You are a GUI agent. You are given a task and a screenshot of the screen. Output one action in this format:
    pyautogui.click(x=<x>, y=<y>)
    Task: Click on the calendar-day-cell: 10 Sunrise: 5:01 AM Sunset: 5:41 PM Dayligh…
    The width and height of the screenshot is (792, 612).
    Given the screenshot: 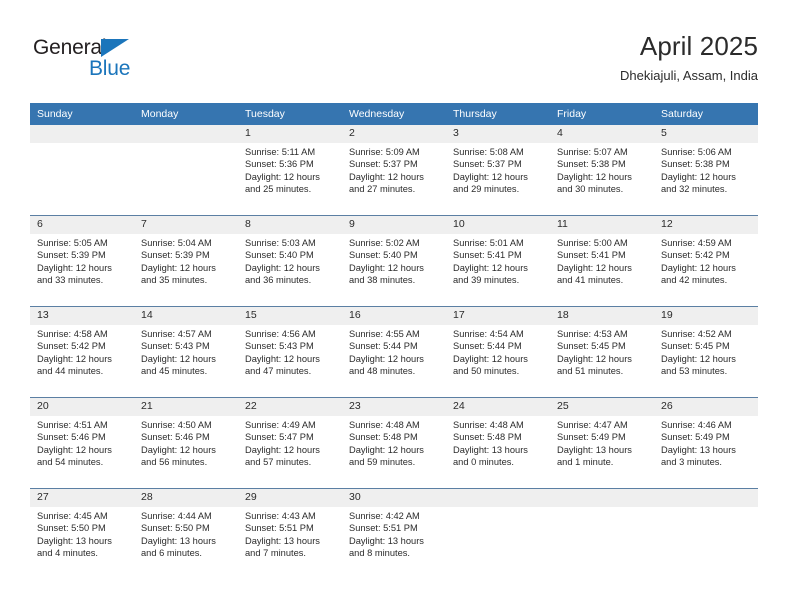 What is the action you would take?
    pyautogui.click(x=498, y=261)
    